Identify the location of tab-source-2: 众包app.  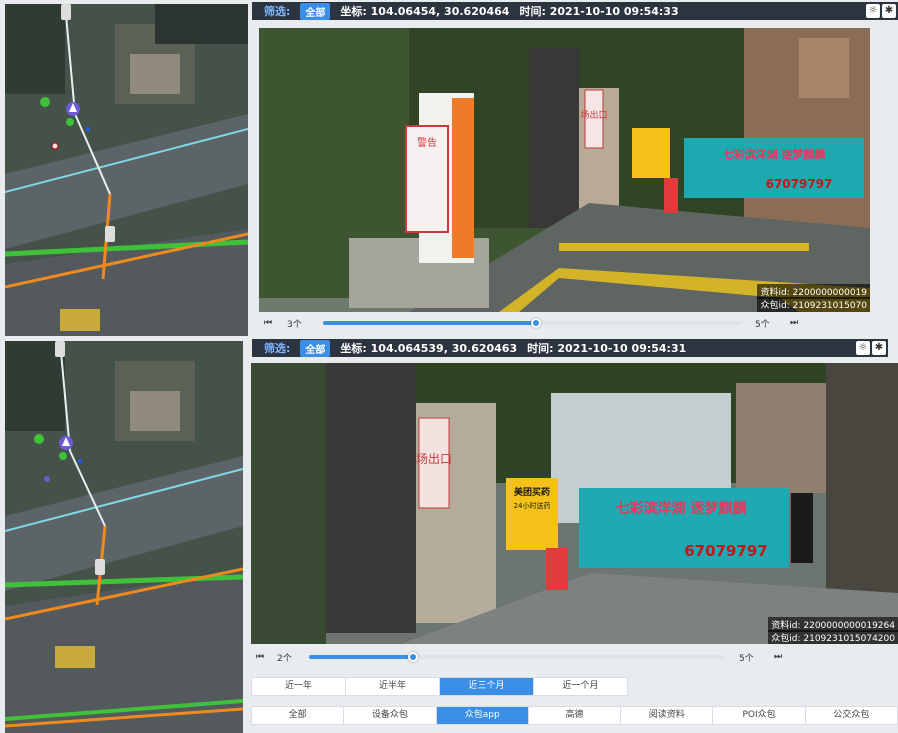
(482, 715).